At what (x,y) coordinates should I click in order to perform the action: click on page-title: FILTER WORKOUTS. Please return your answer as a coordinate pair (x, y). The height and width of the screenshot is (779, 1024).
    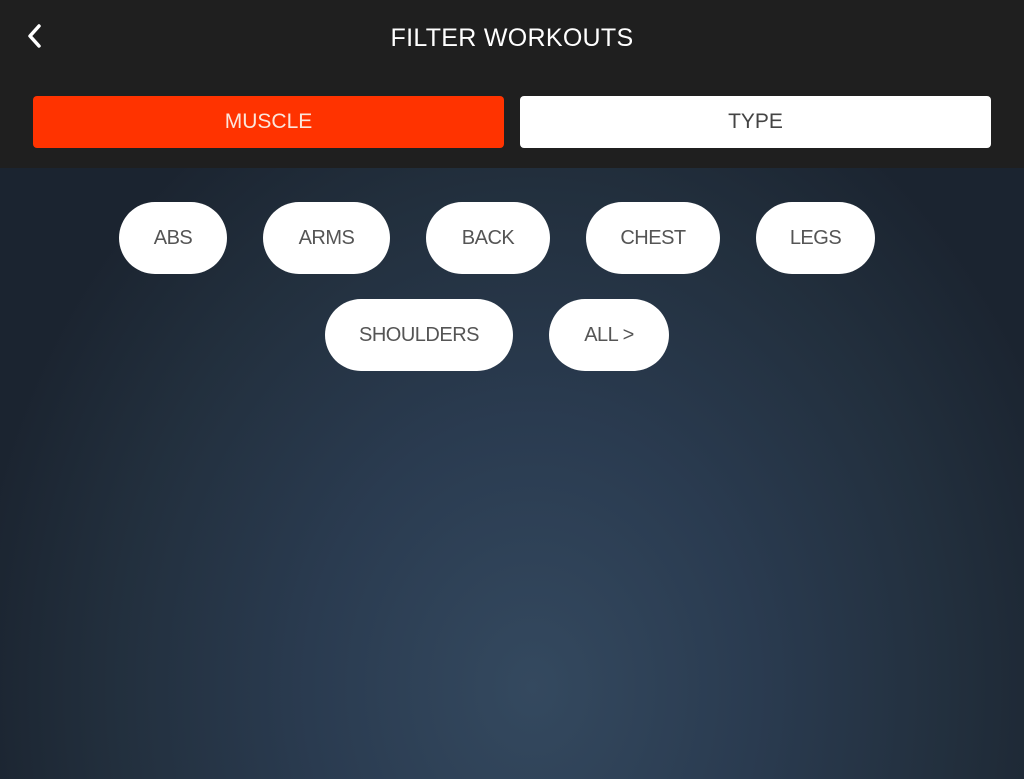
    Looking at the image, I should click on (512, 38).